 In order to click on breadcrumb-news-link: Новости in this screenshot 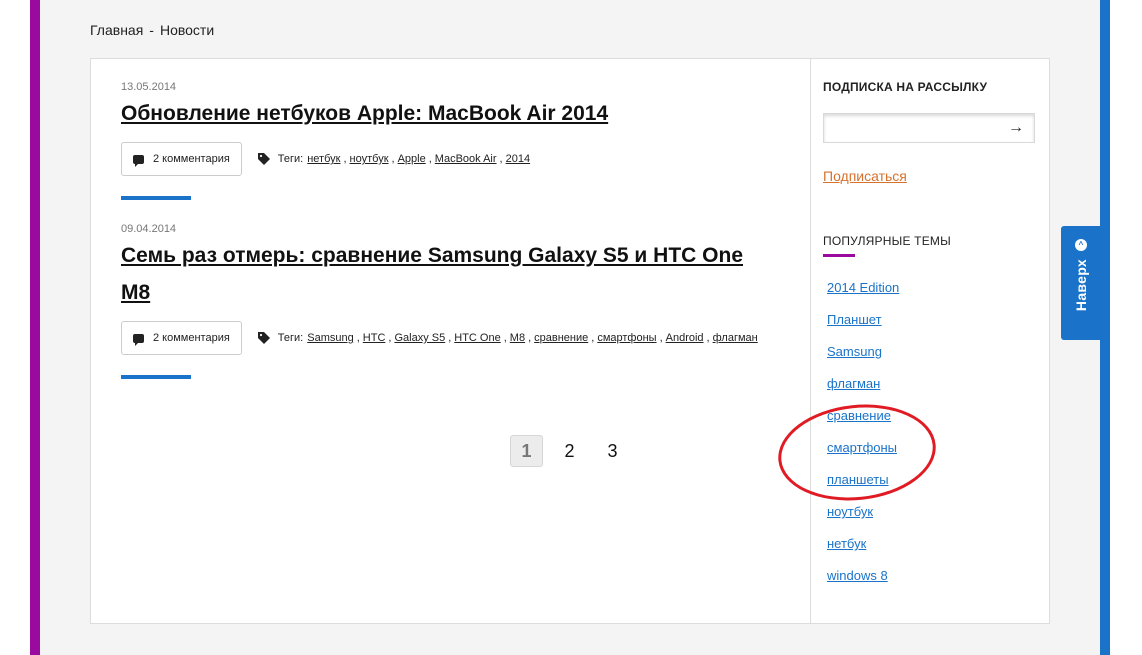, I will do `click(187, 30)`.